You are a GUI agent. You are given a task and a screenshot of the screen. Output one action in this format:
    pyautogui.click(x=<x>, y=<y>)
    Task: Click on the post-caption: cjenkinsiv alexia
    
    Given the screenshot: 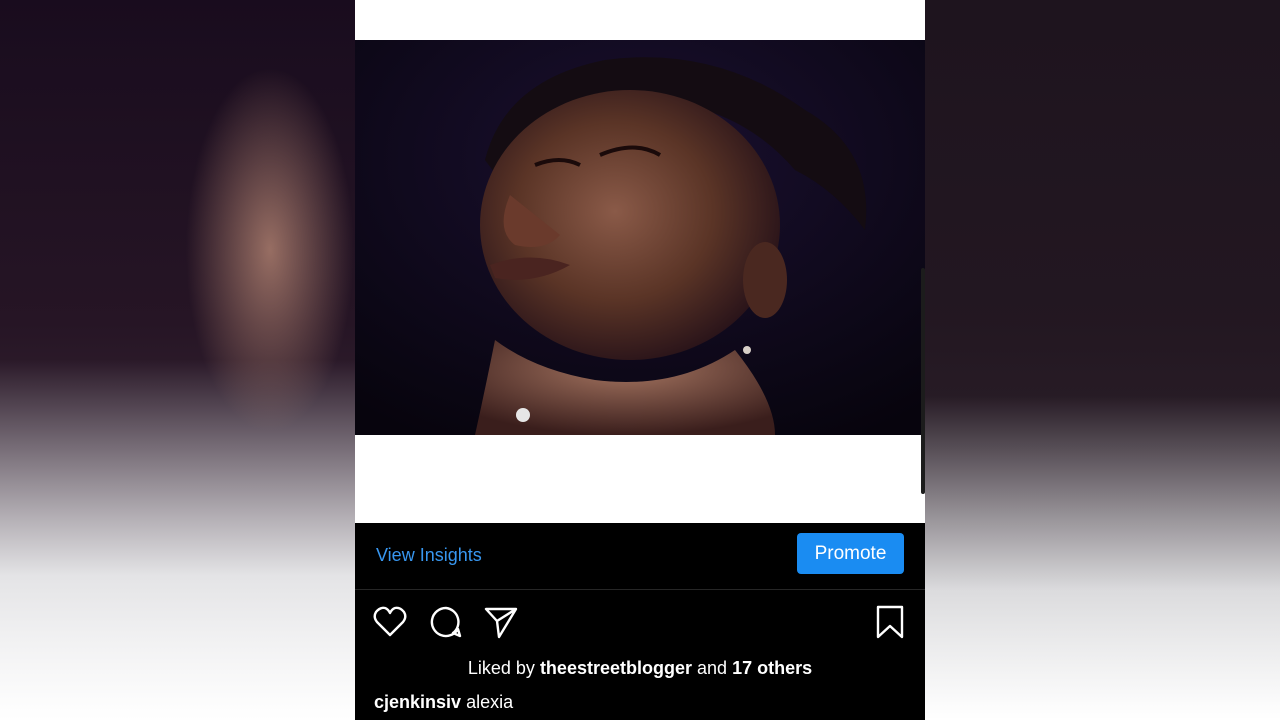 What is the action you would take?
    pyautogui.click(x=443, y=702)
    